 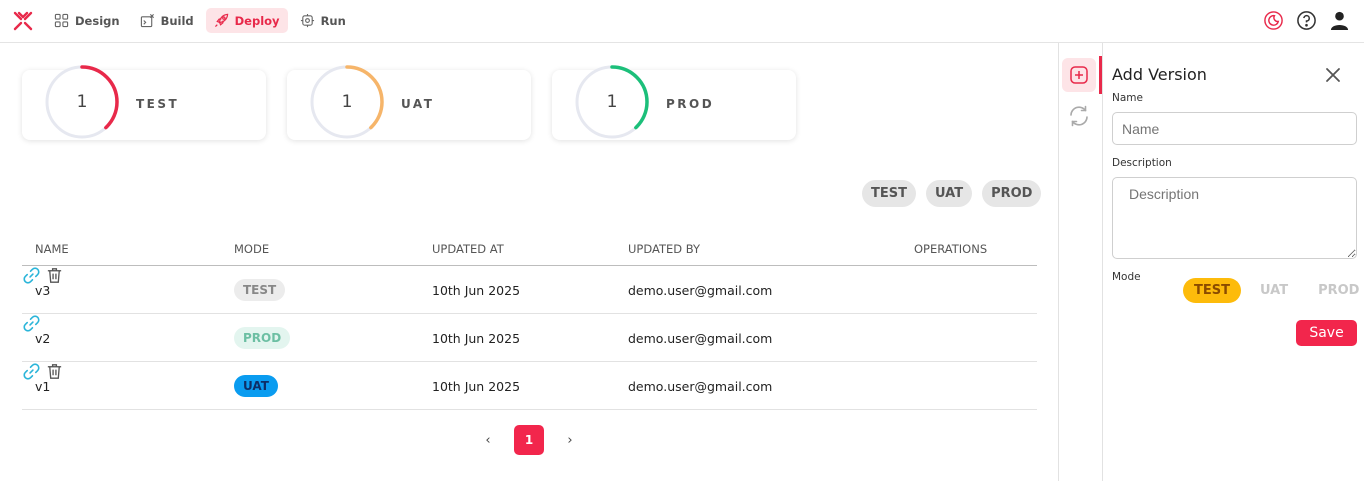 I want to click on close-icon, so click(x=1333, y=75).